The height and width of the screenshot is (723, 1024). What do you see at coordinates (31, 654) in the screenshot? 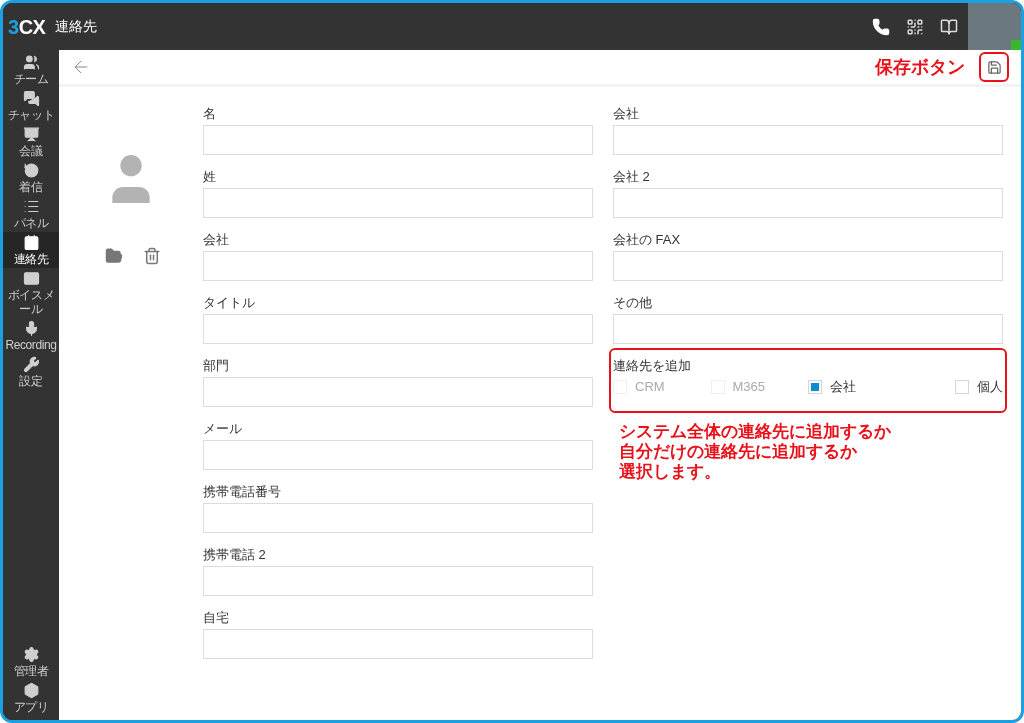
I see `settings-icon` at bounding box center [31, 654].